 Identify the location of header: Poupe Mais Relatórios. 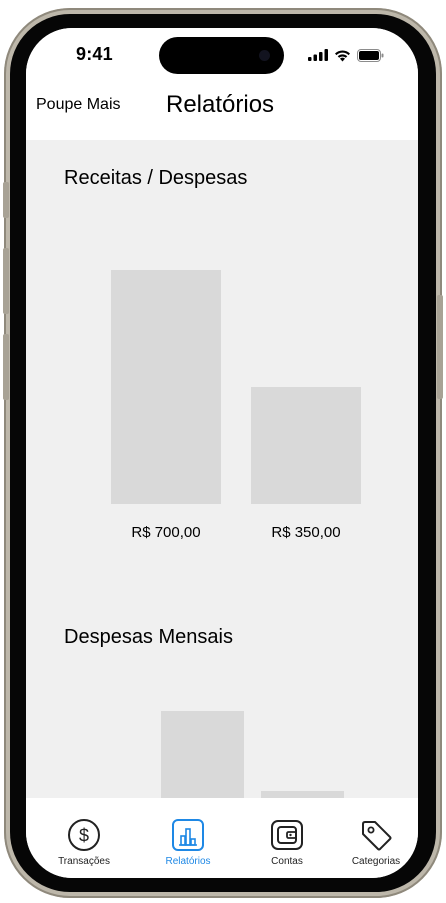
(222, 114).